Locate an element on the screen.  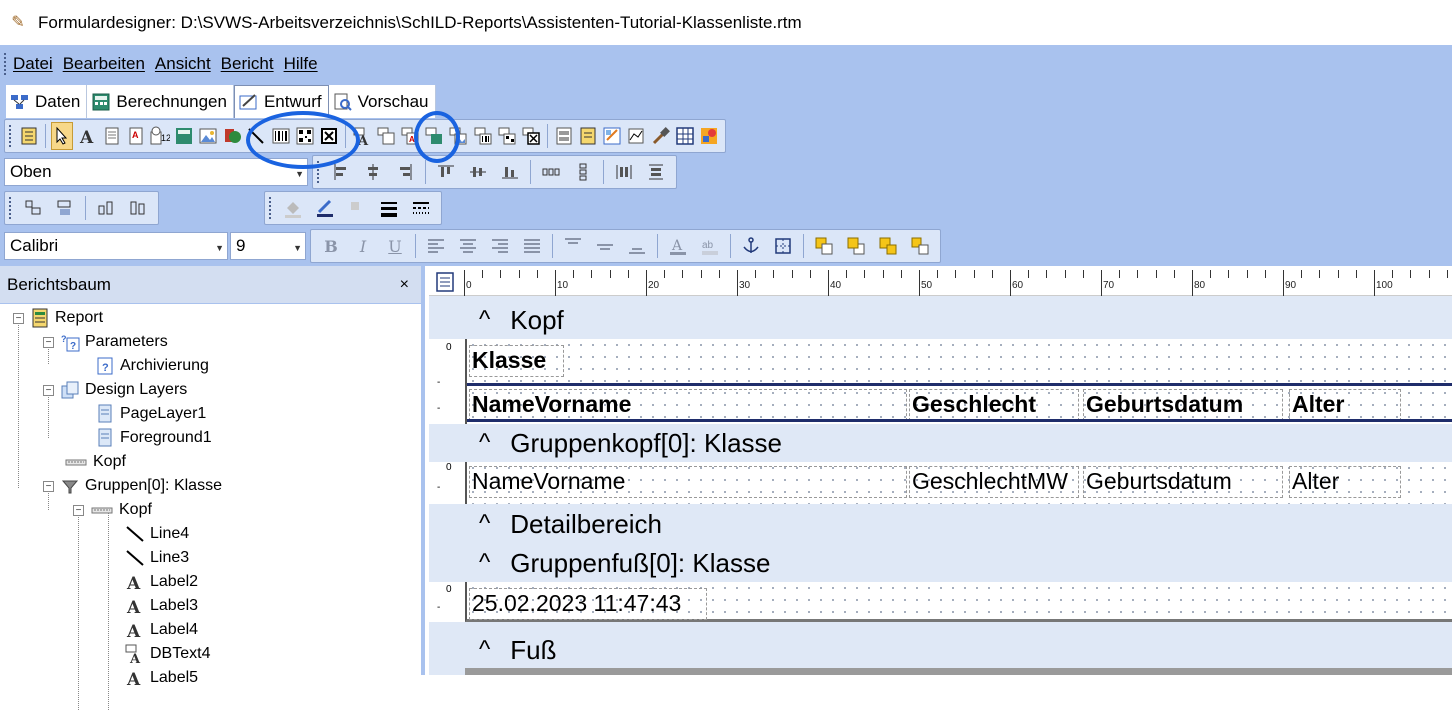
line-style-button is located at coordinates (421, 208).